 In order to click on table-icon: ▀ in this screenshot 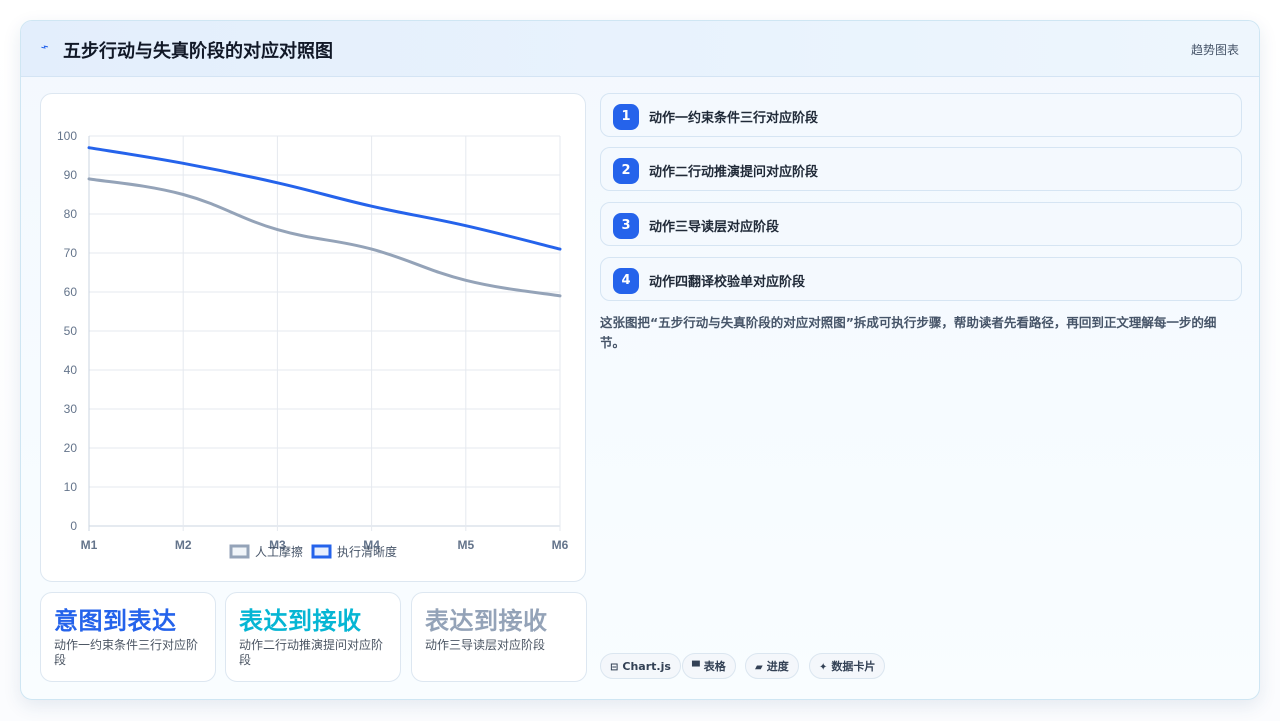, I will do `click(696, 667)`.